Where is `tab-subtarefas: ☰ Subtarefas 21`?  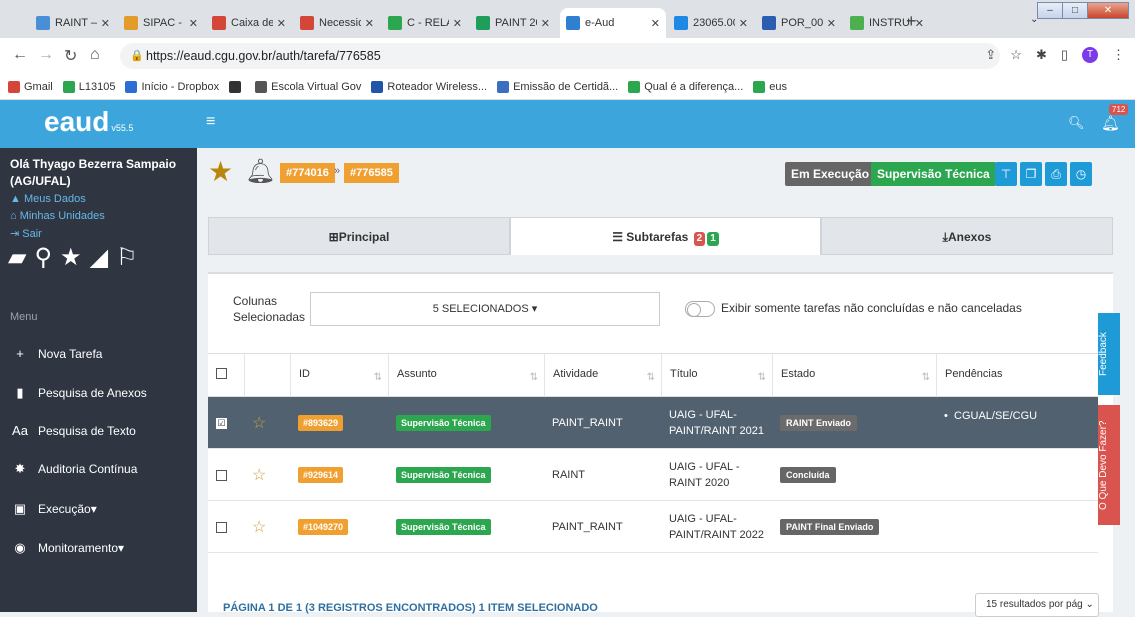
tab-subtarefas: ☰ Subtarefas 21 is located at coordinates (665, 236).